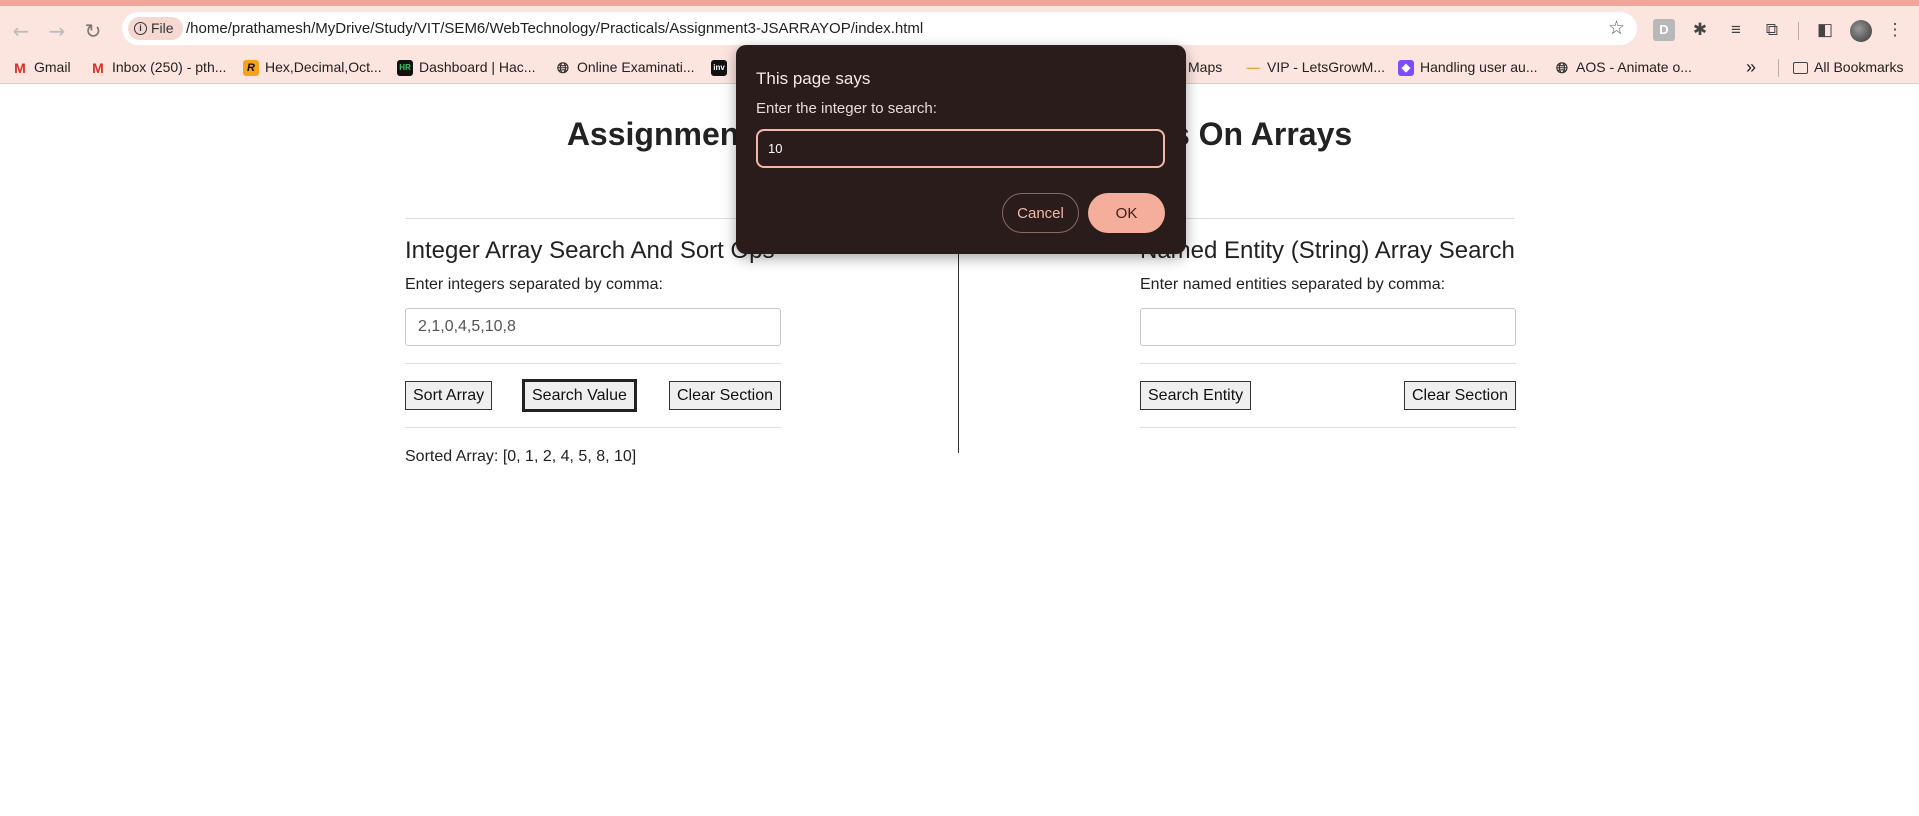  What do you see at coordinates (93, 31) in the screenshot?
I see `reload-icon: ↻` at bounding box center [93, 31].